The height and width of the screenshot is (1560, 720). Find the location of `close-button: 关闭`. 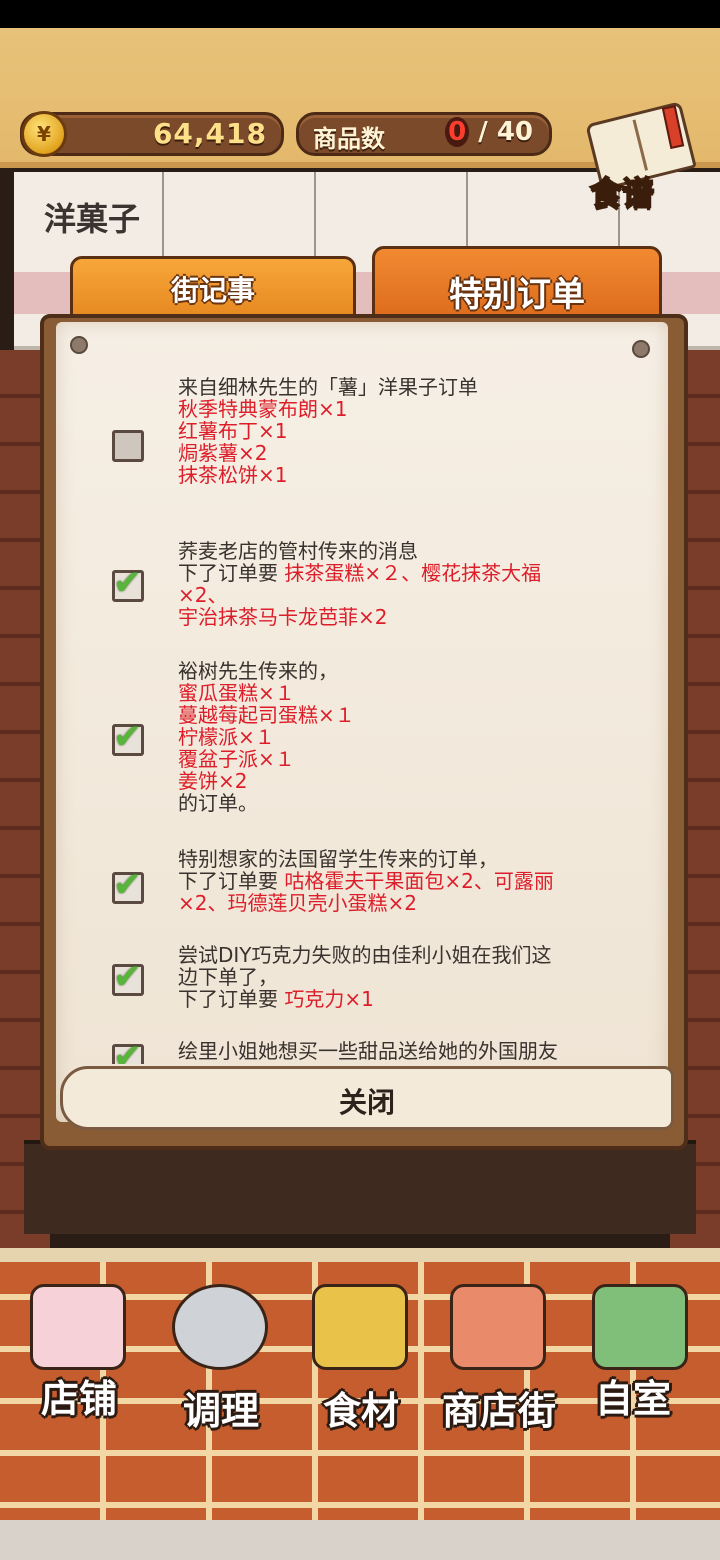

close-button: 关闭 is located at coordinates (367, 1098).